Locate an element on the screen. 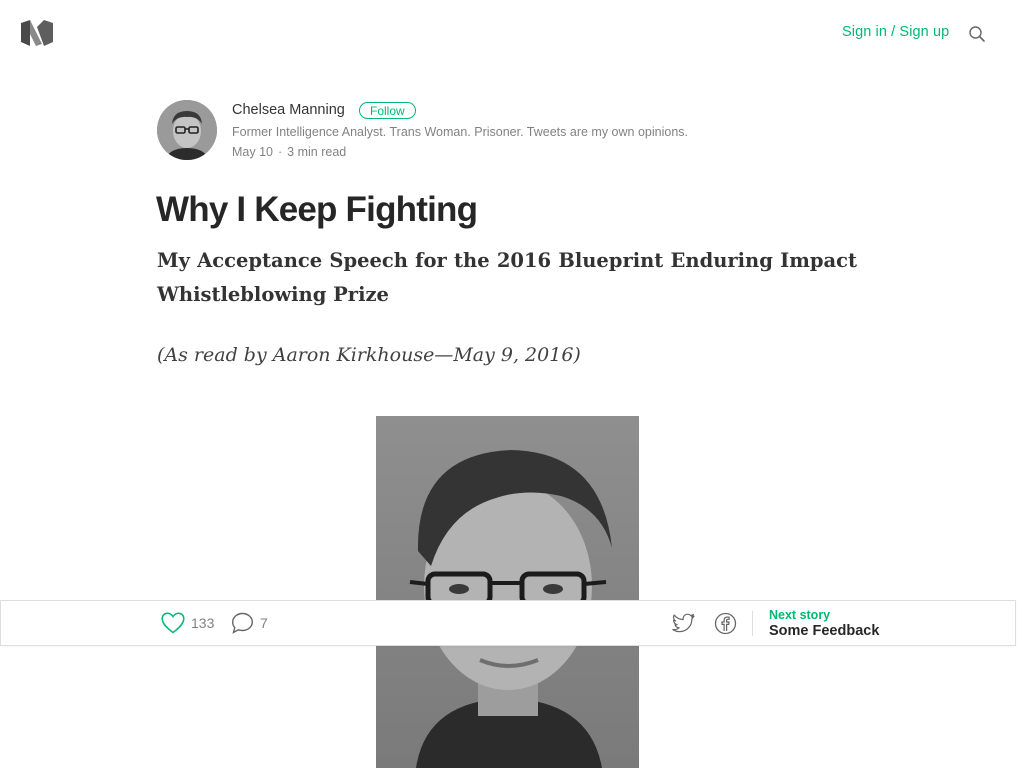 The image size is (1024, 768). response-count: 7 is located at coordinates (264, 623).